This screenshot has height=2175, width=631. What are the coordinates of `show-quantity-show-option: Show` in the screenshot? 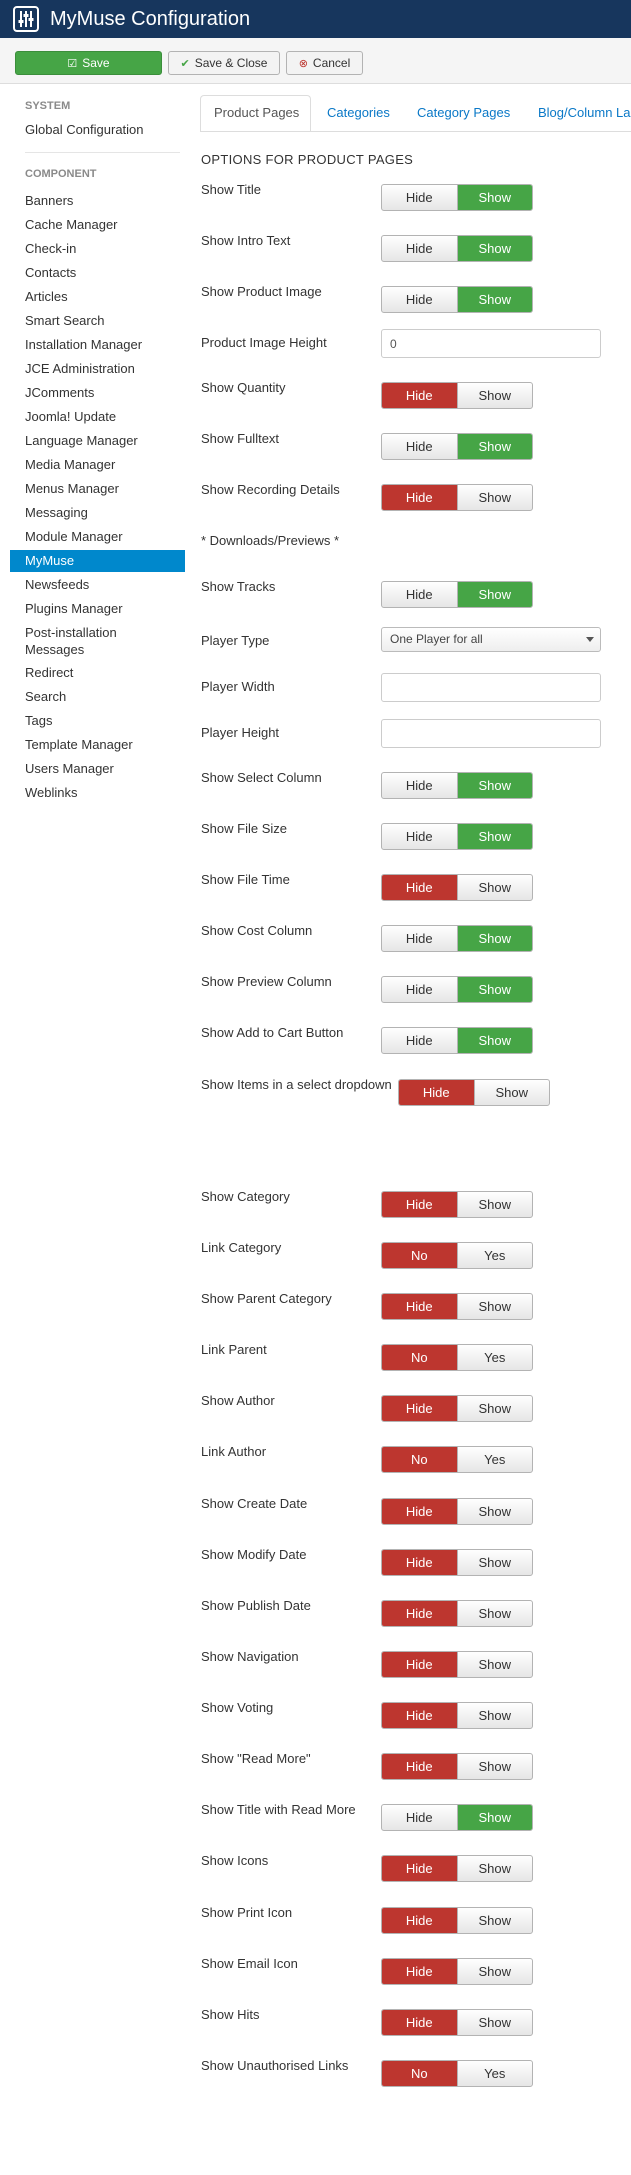 It's located at (495, 395).